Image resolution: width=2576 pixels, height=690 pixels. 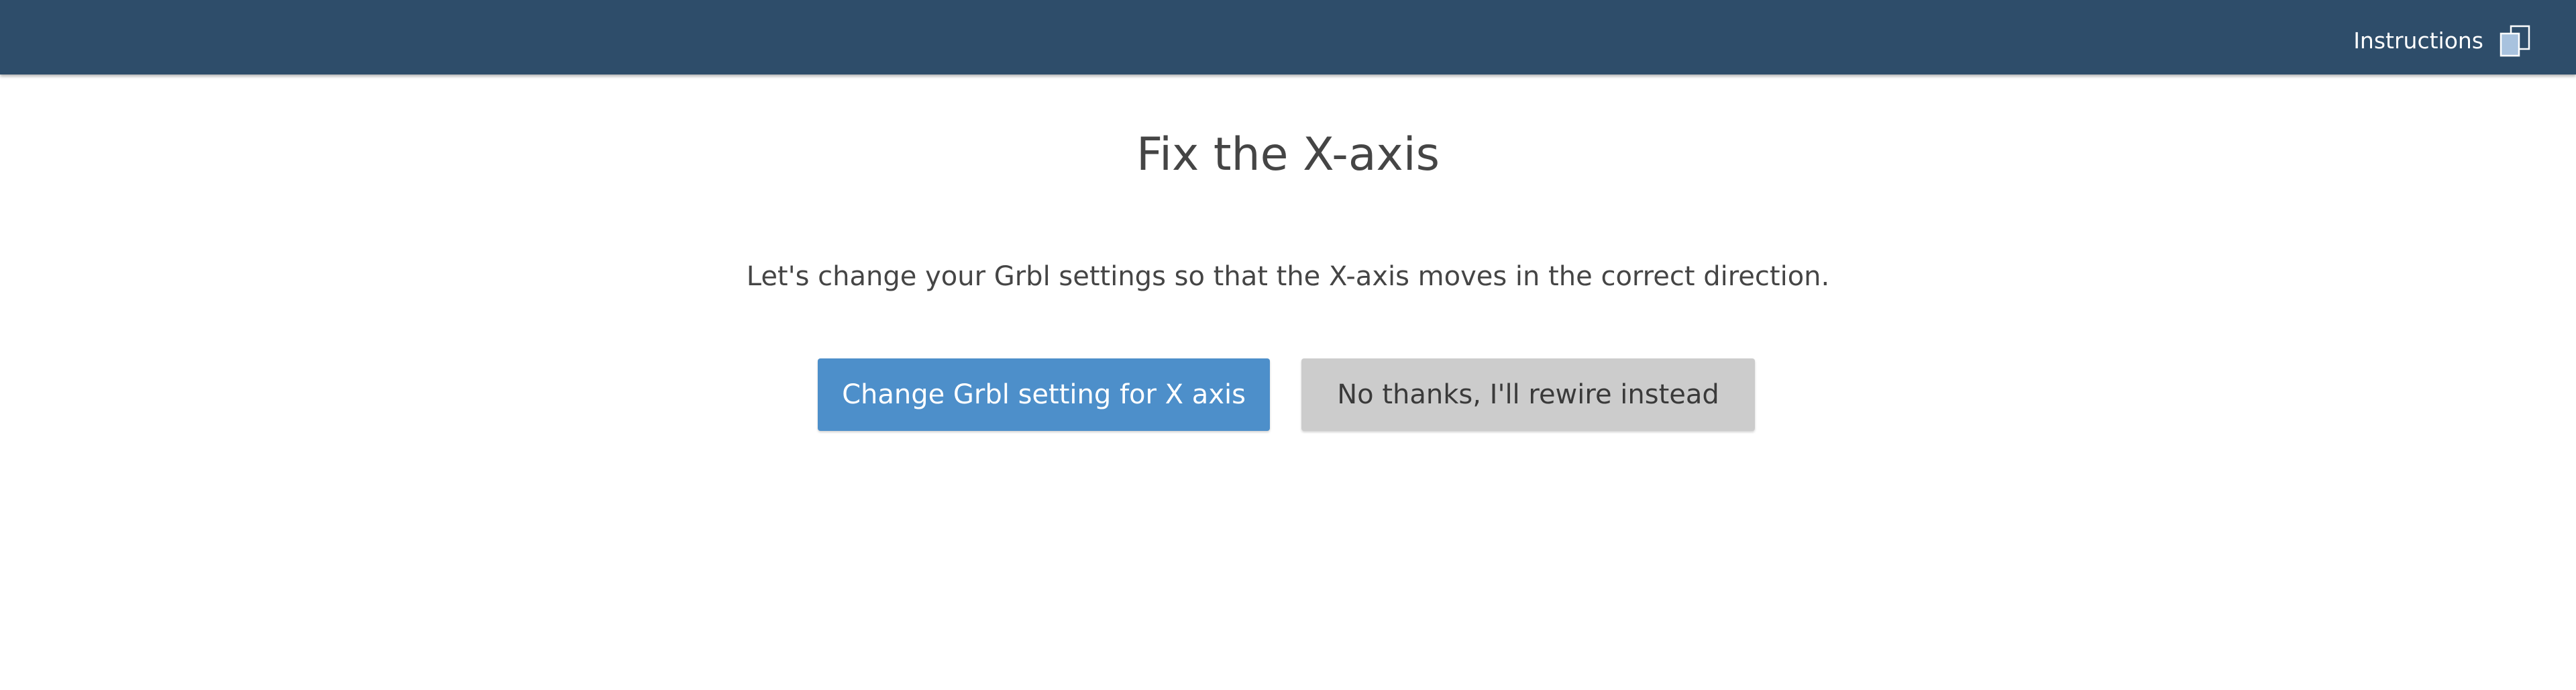 I want to click on instructions-label: Instructions, so click(x=2418, y=41).